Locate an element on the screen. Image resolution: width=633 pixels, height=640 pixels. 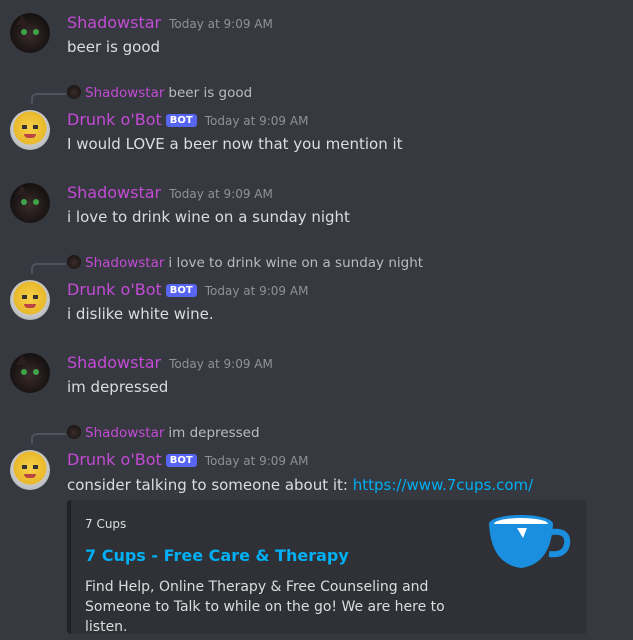
reply-text: i love to drink wine on a sunday night is located at coordinates (296, 263).